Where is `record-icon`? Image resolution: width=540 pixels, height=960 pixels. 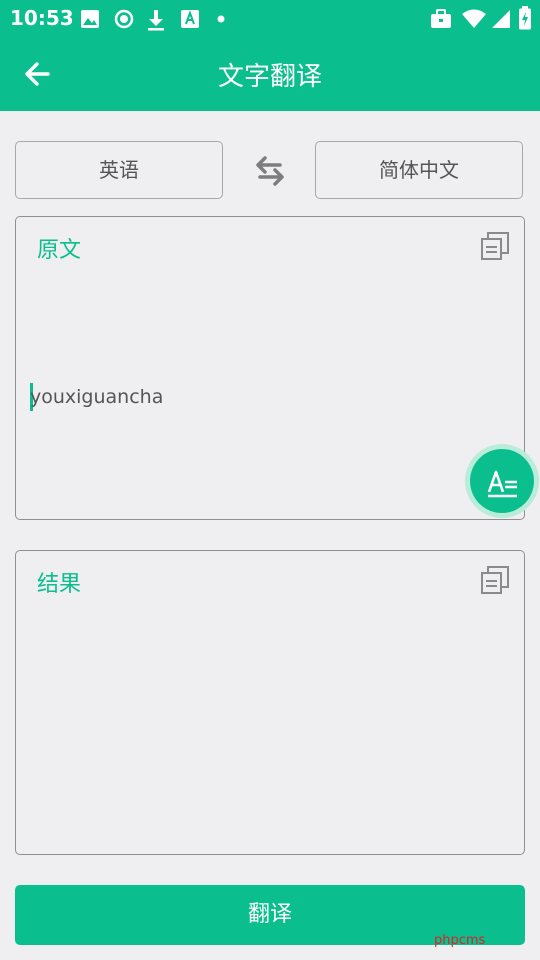
record-icon is located at coordinates (124, 19).